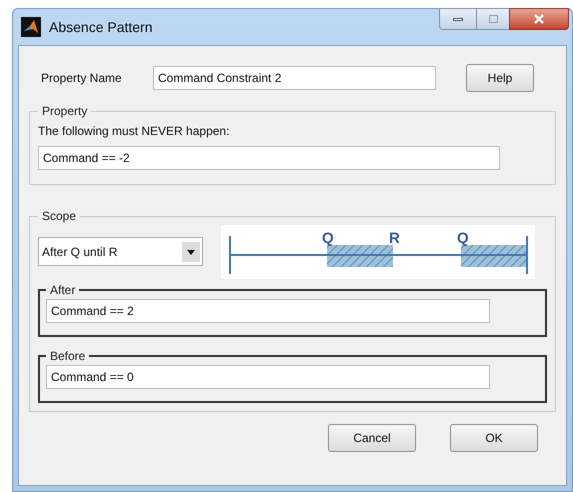 Image resolution: width=573 pixels, height=492 pixels. I want to click on scope-timeline-drawing: Q R Q, so click(378, 252).